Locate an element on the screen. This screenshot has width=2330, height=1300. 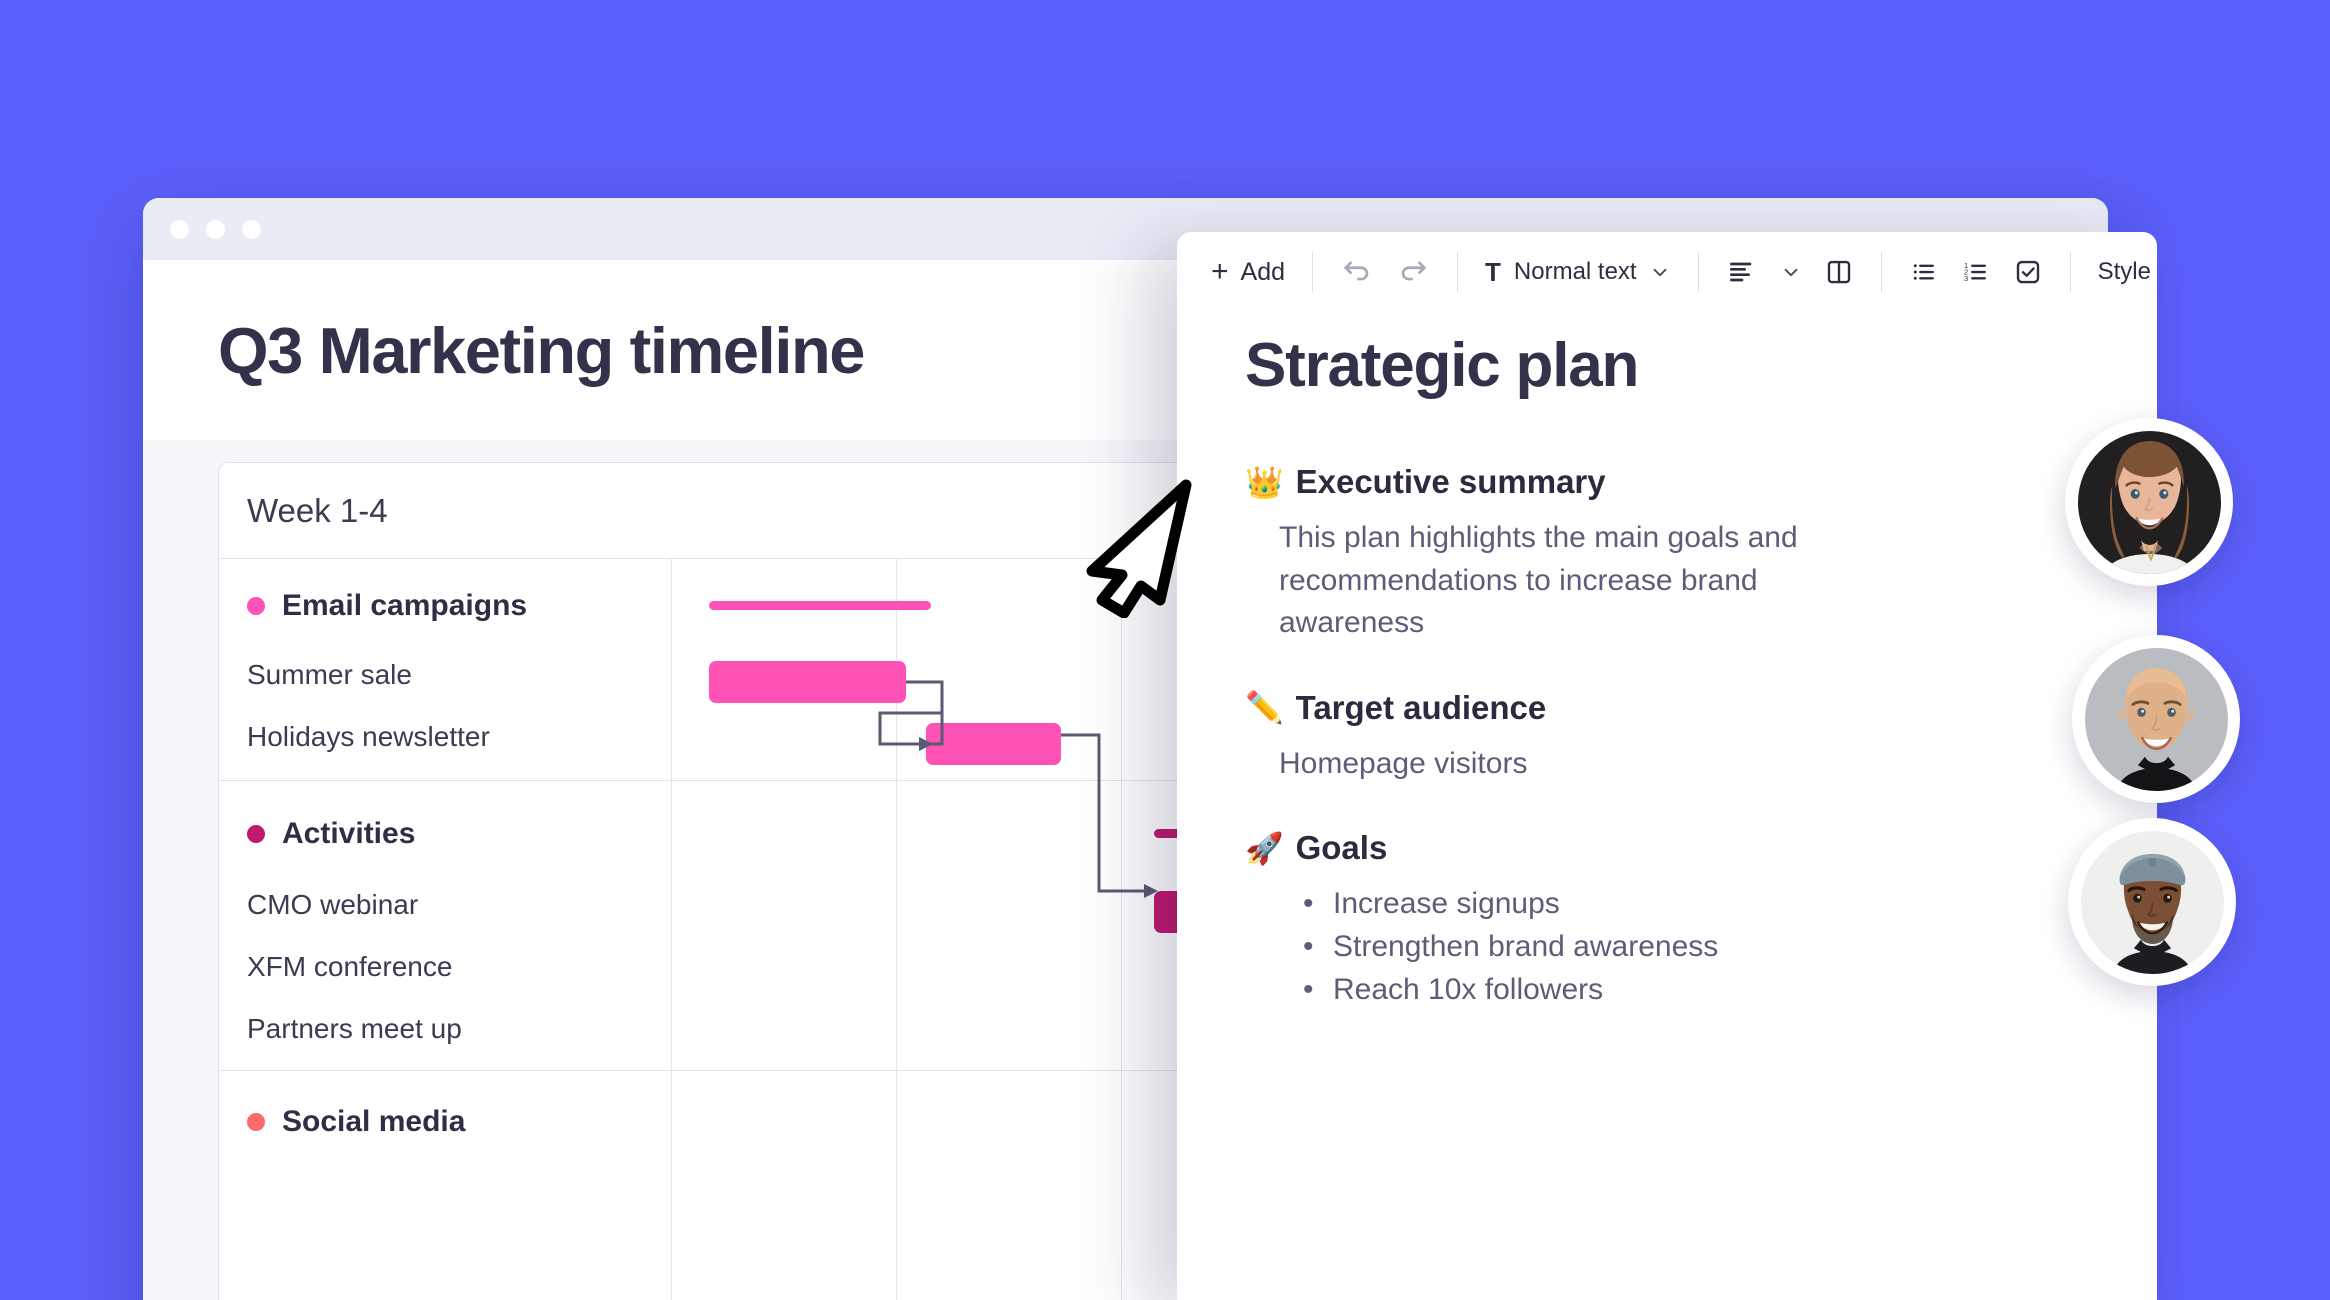
checkbox-icon is located at coordinates (2028, 272).